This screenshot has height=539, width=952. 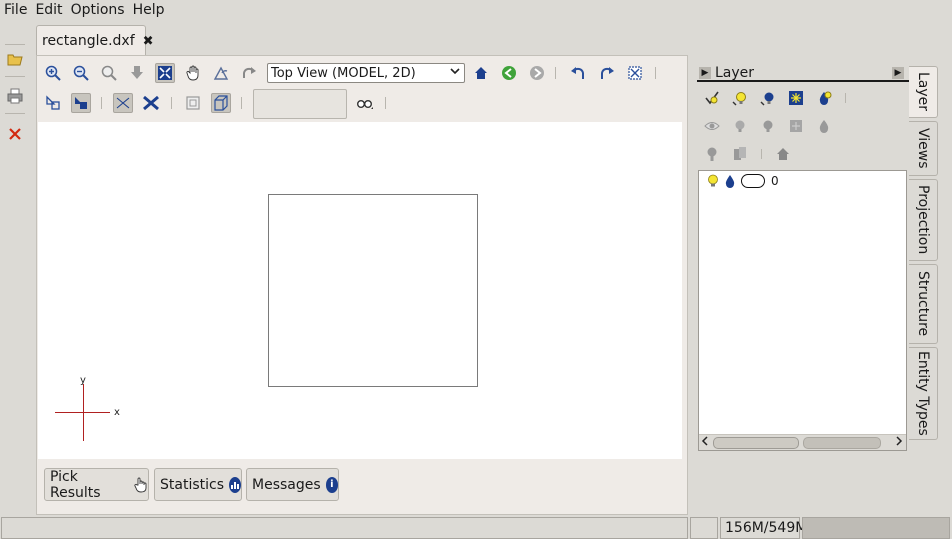 What do you see at coordinates (83, 380) in the screenshot?
I see `axis-y-label: y` at bounding box center [83, 380].